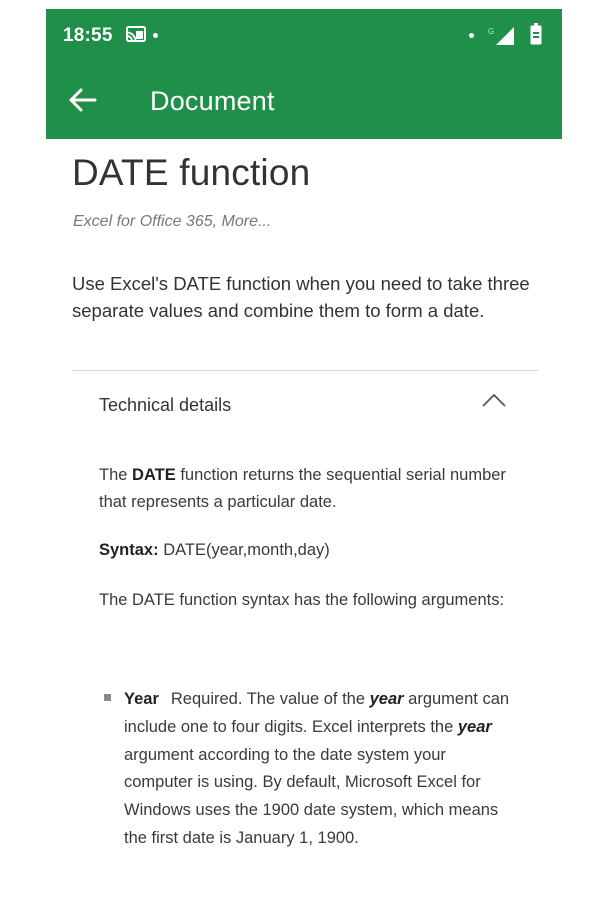  Describe the element at coordinates (129, 550) in the screenshot. I see `syntax-label: Syntax:` at that location.